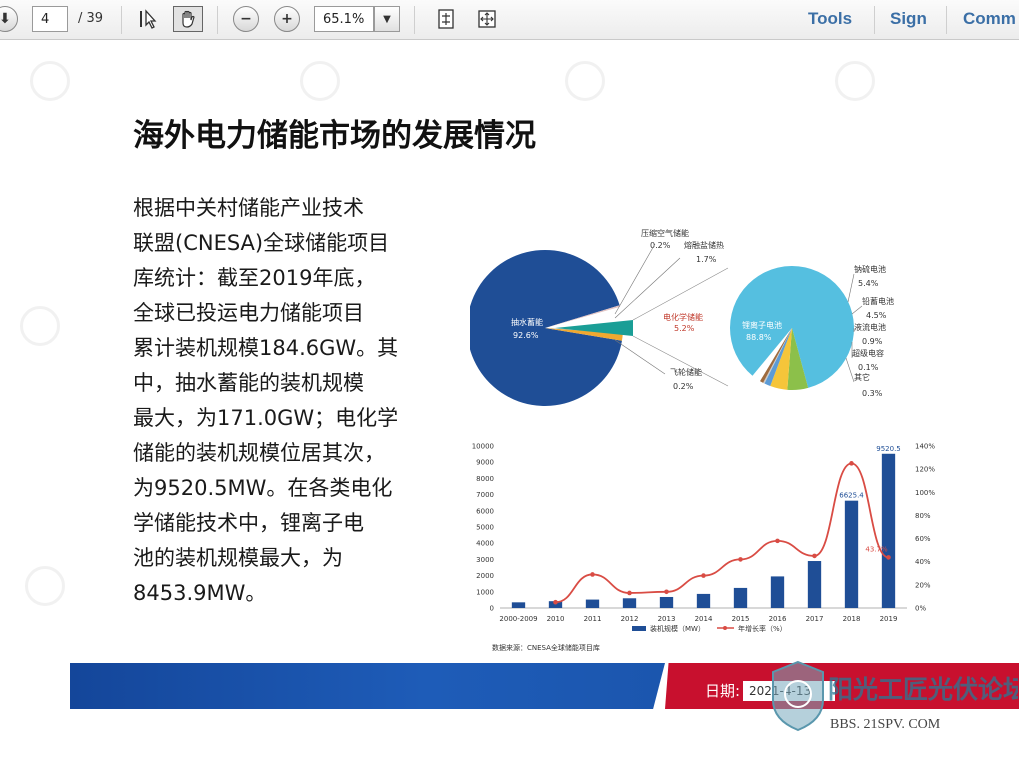  What do you see at coordinates (706, 259) in the screenshot?
I see `pie-value: 1.7%` at bounding box center [706, 259].